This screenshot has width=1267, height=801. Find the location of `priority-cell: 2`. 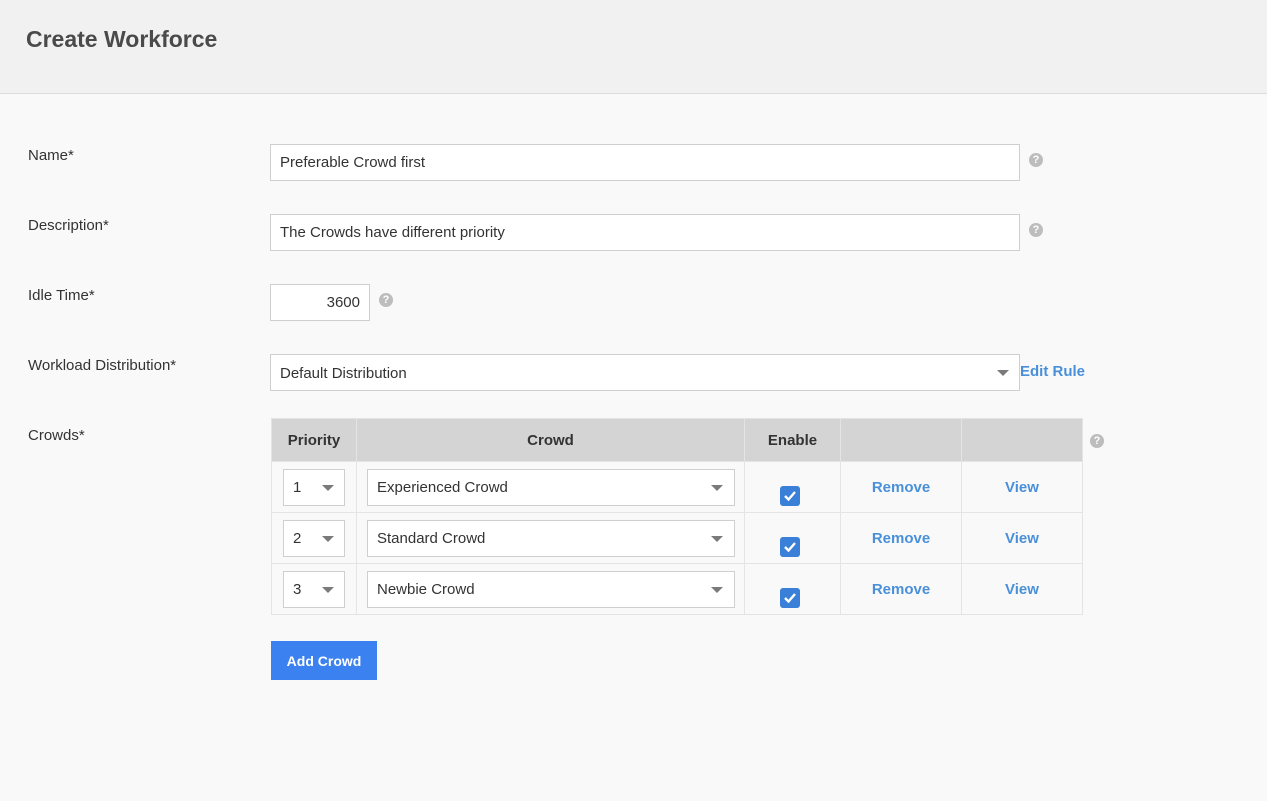

priority-cell: 2 is located at coordinates (314, 538).